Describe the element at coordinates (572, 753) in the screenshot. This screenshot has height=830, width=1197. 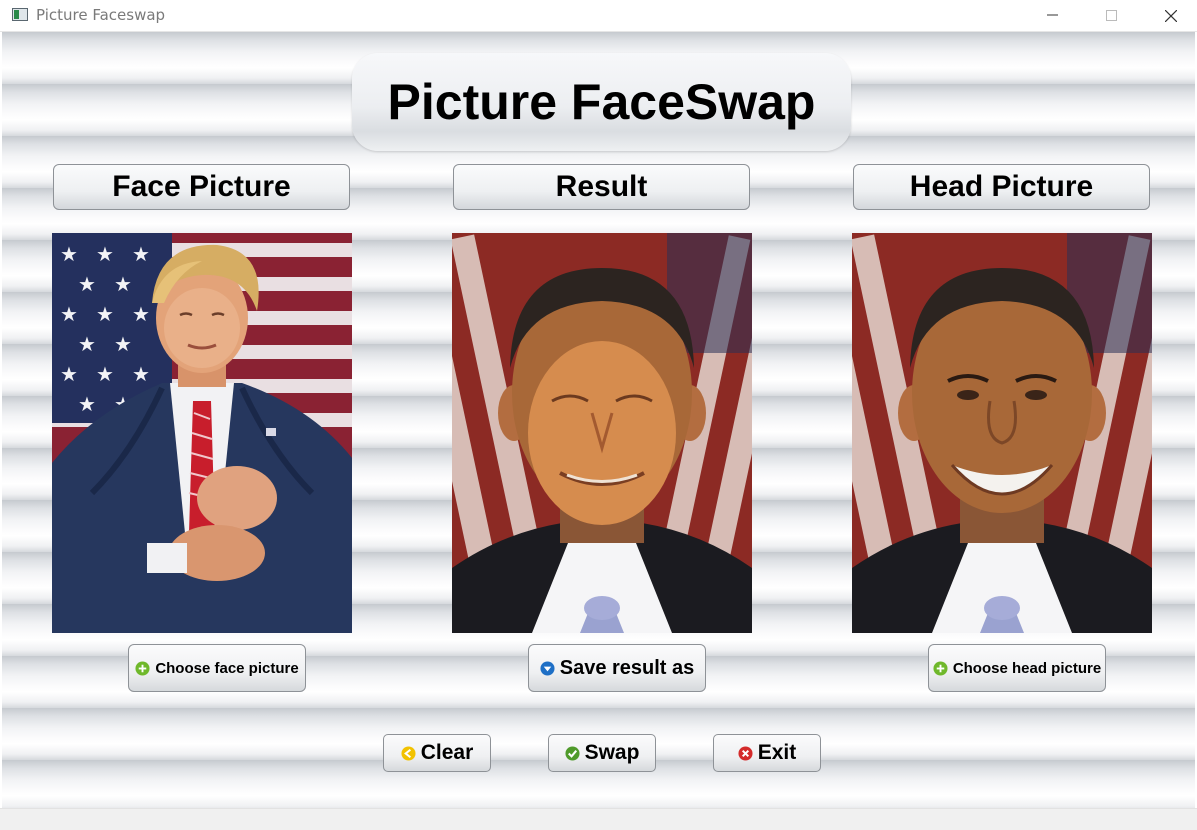
I see `check-circle-icon` at that location.